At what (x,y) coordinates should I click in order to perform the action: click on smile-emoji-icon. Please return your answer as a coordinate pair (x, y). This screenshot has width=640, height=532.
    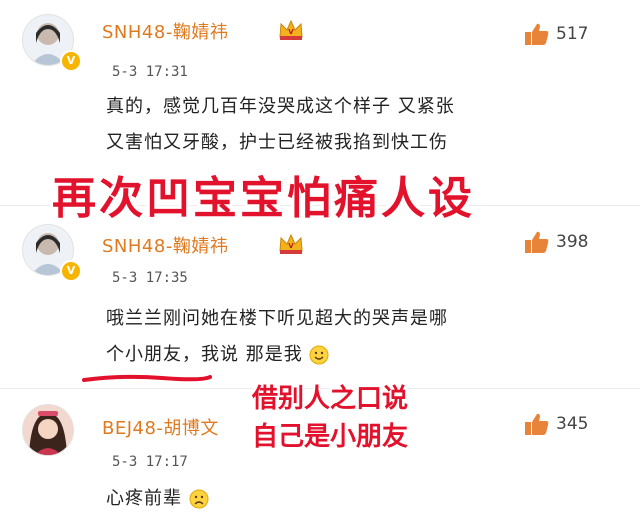
    Looking at the image, I should click on (319, 355).